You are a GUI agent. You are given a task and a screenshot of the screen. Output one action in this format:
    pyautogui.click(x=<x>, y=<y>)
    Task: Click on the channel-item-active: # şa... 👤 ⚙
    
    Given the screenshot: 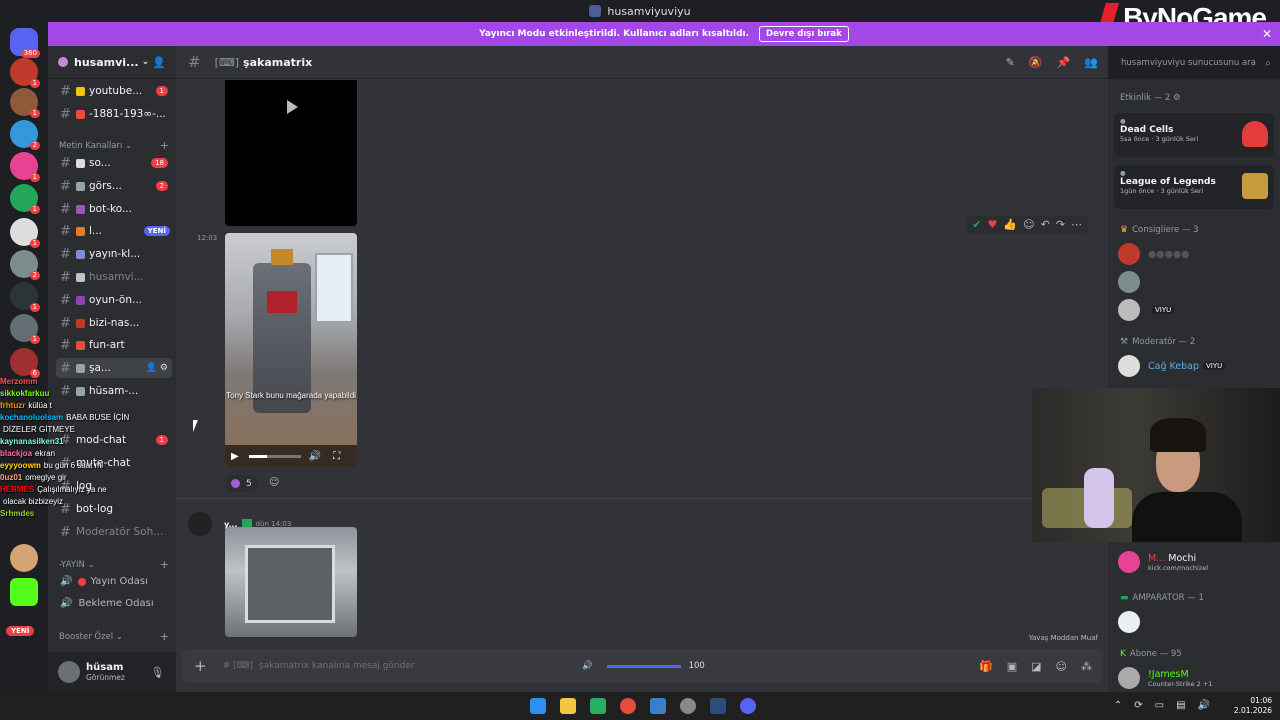 What is the action you would take?
    pyautogui.click(x=114, y=368)
    